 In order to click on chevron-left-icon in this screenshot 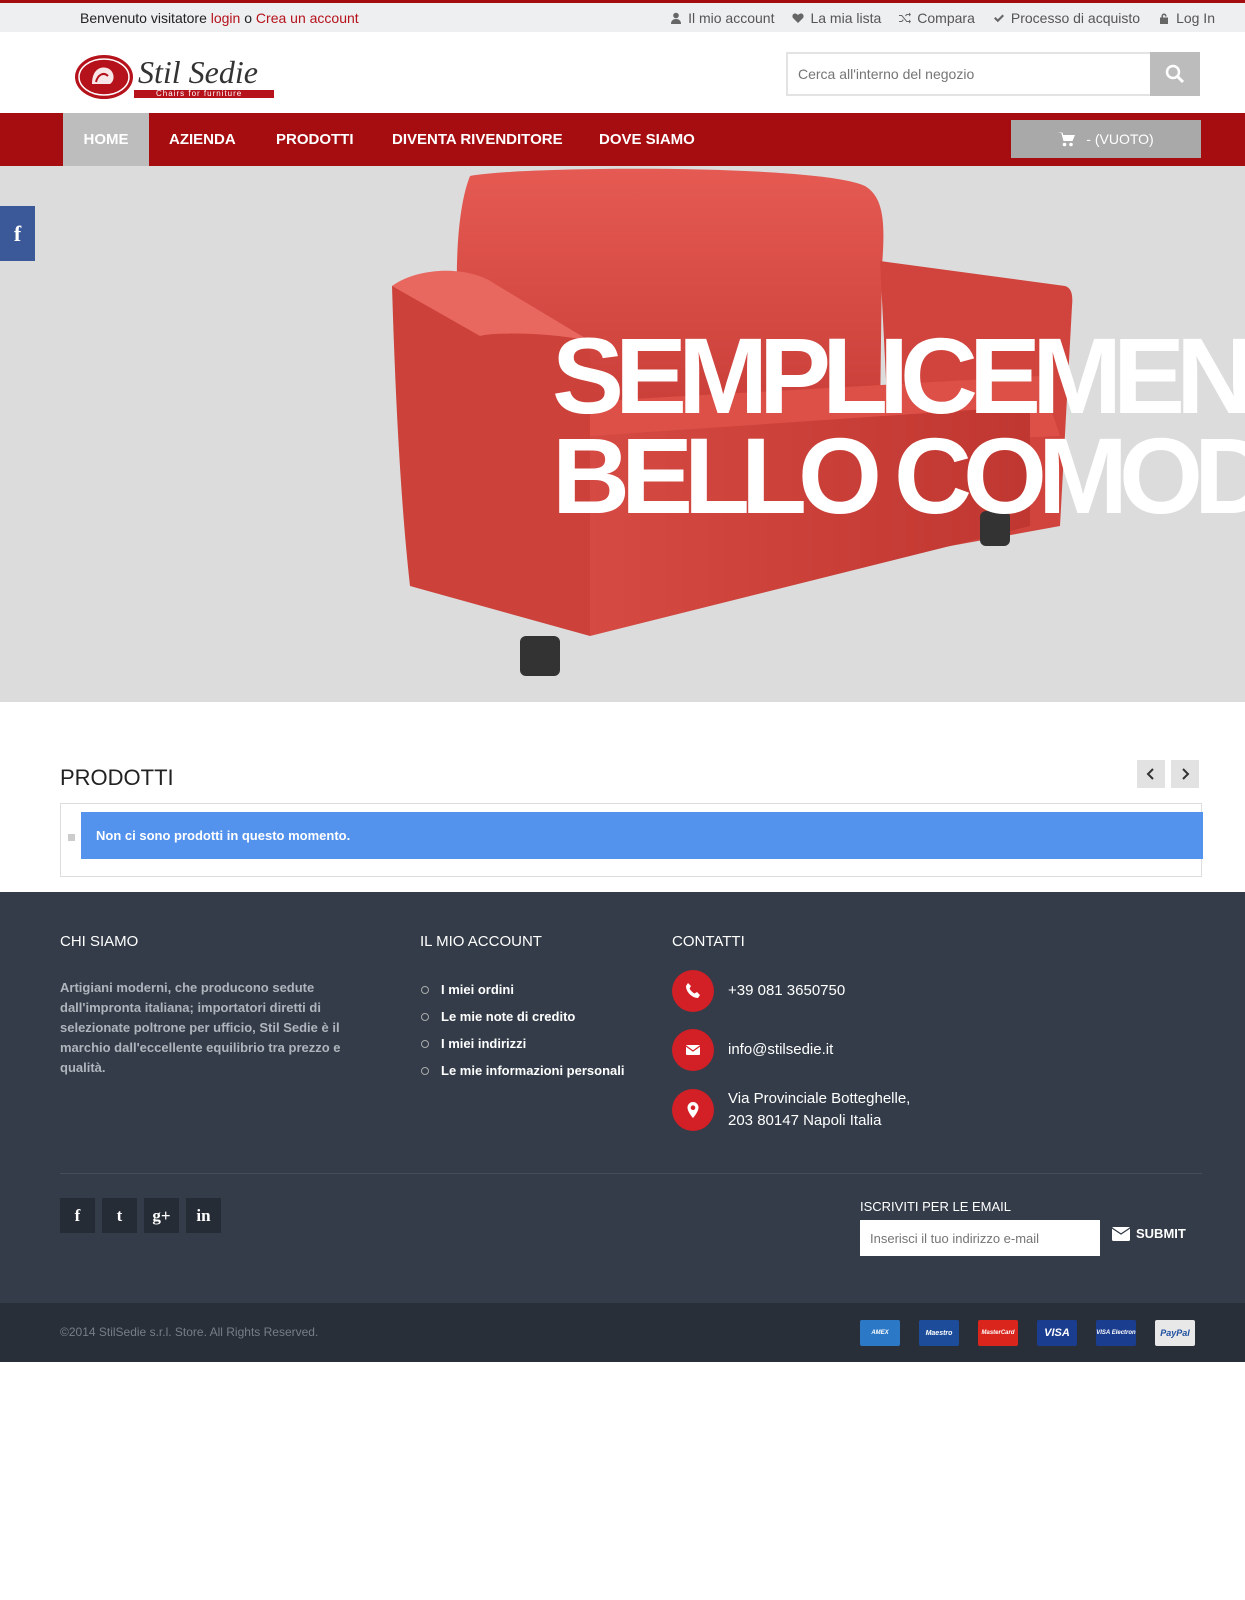, I will do `click(1150, 774)`.